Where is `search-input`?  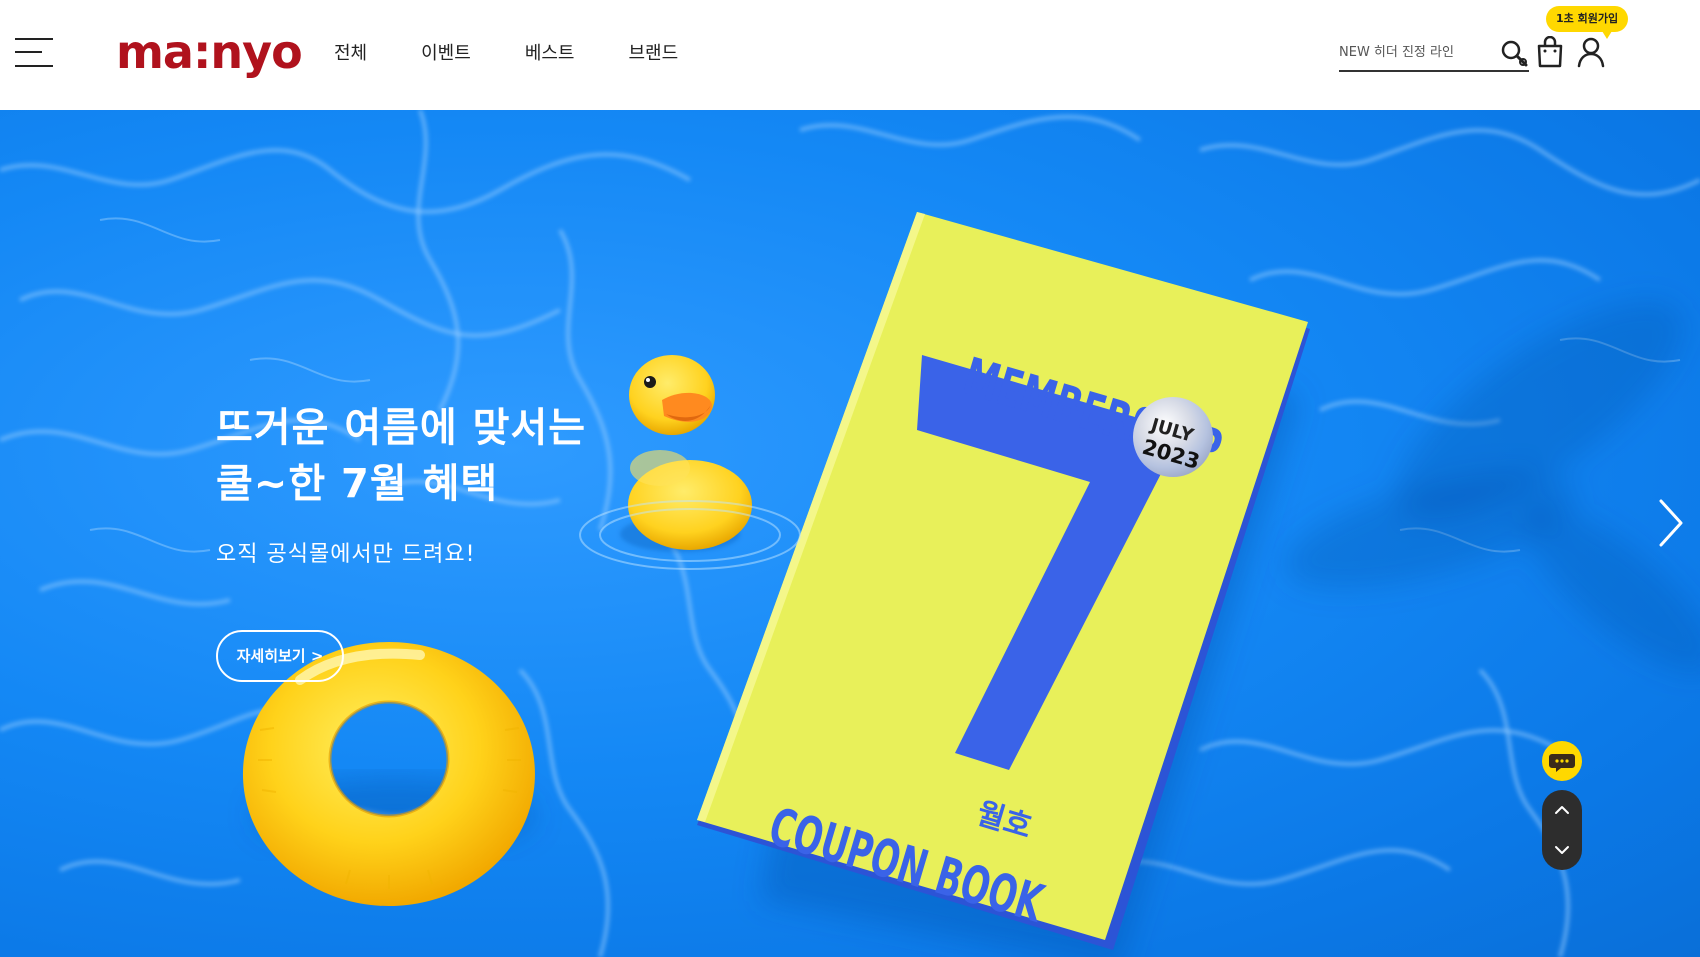
search-input is located at coordinates (1414, 52).